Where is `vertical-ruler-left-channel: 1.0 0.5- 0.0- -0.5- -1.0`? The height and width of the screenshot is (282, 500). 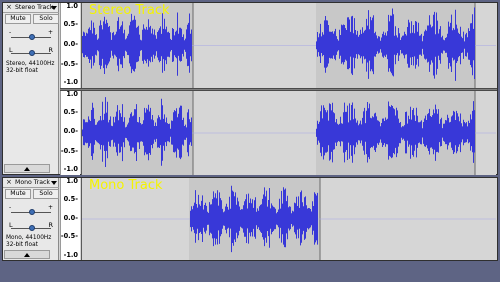 vertical-ruler-left-channel: 1.0 0.5- 0.0- -0.5- -1.0 is located at coordinates (70, 45).